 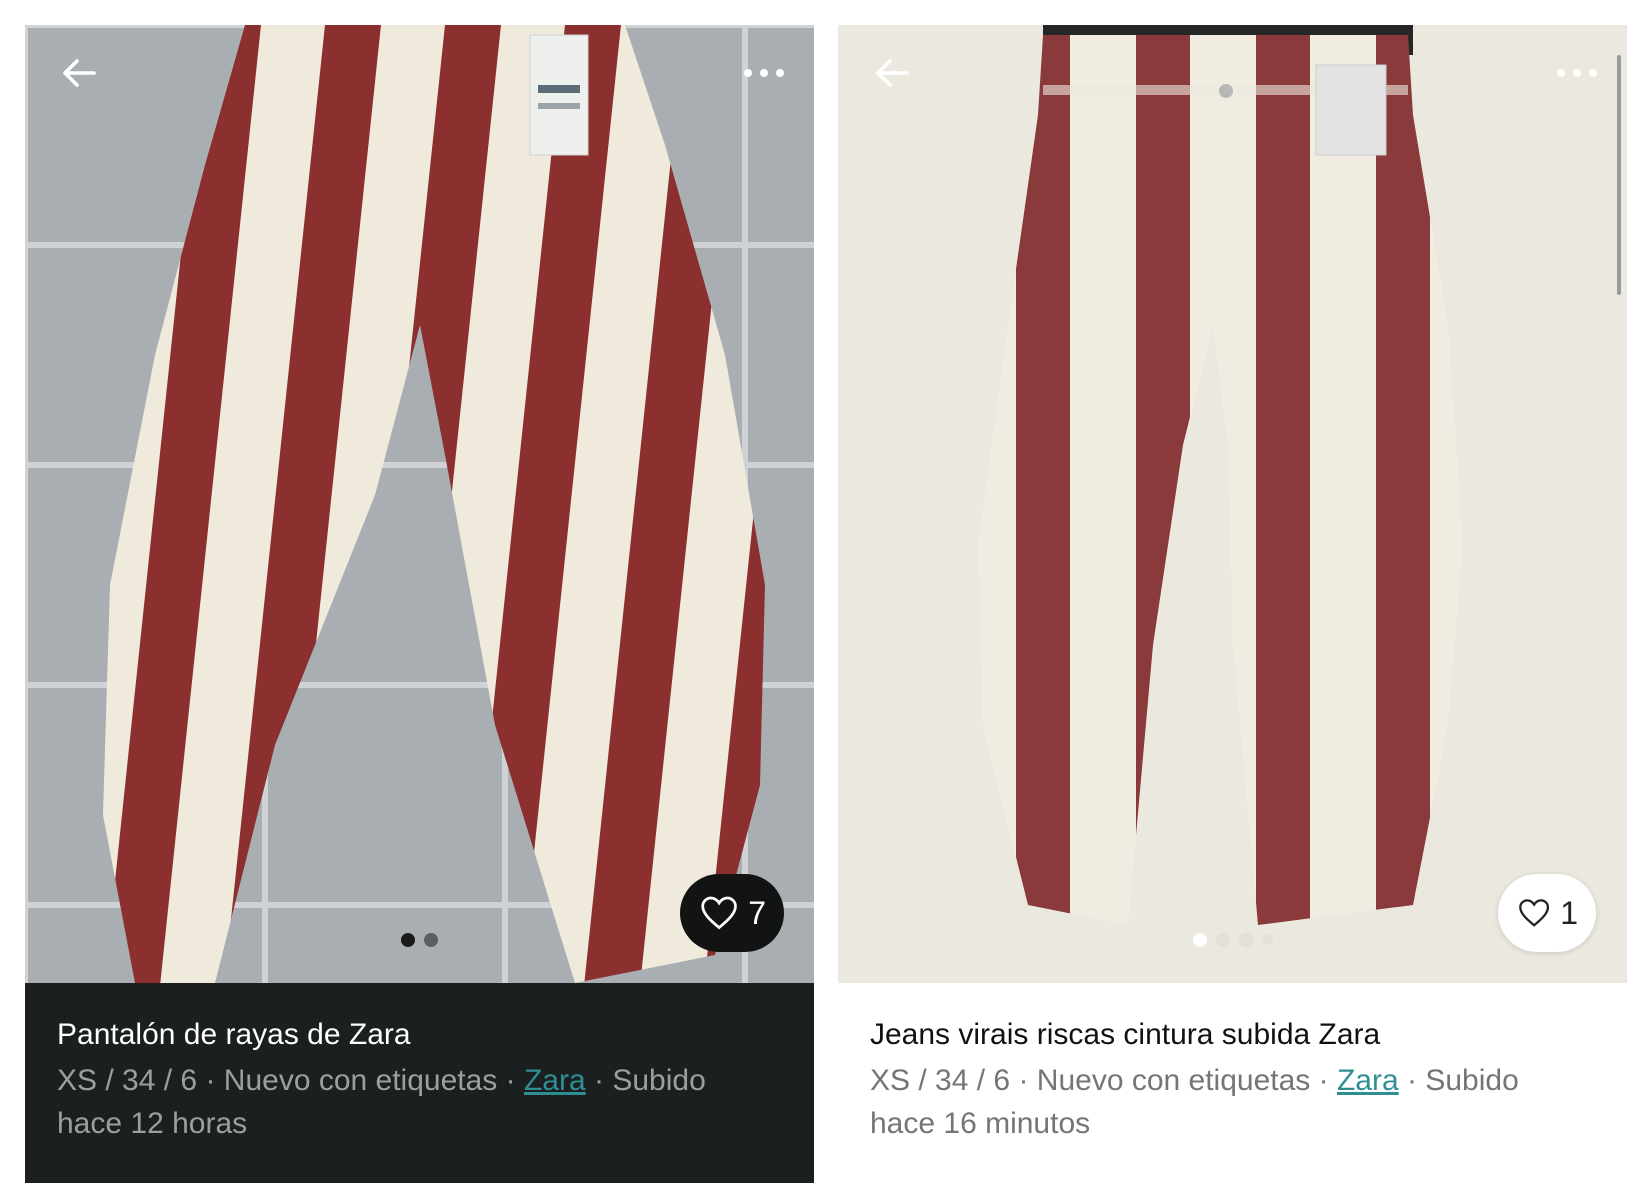 What do you see at coordinates (980, 1123) in the screenshot?
I see `uploaded-time: hace 16 minutos` at bounding box center [980, 1123].